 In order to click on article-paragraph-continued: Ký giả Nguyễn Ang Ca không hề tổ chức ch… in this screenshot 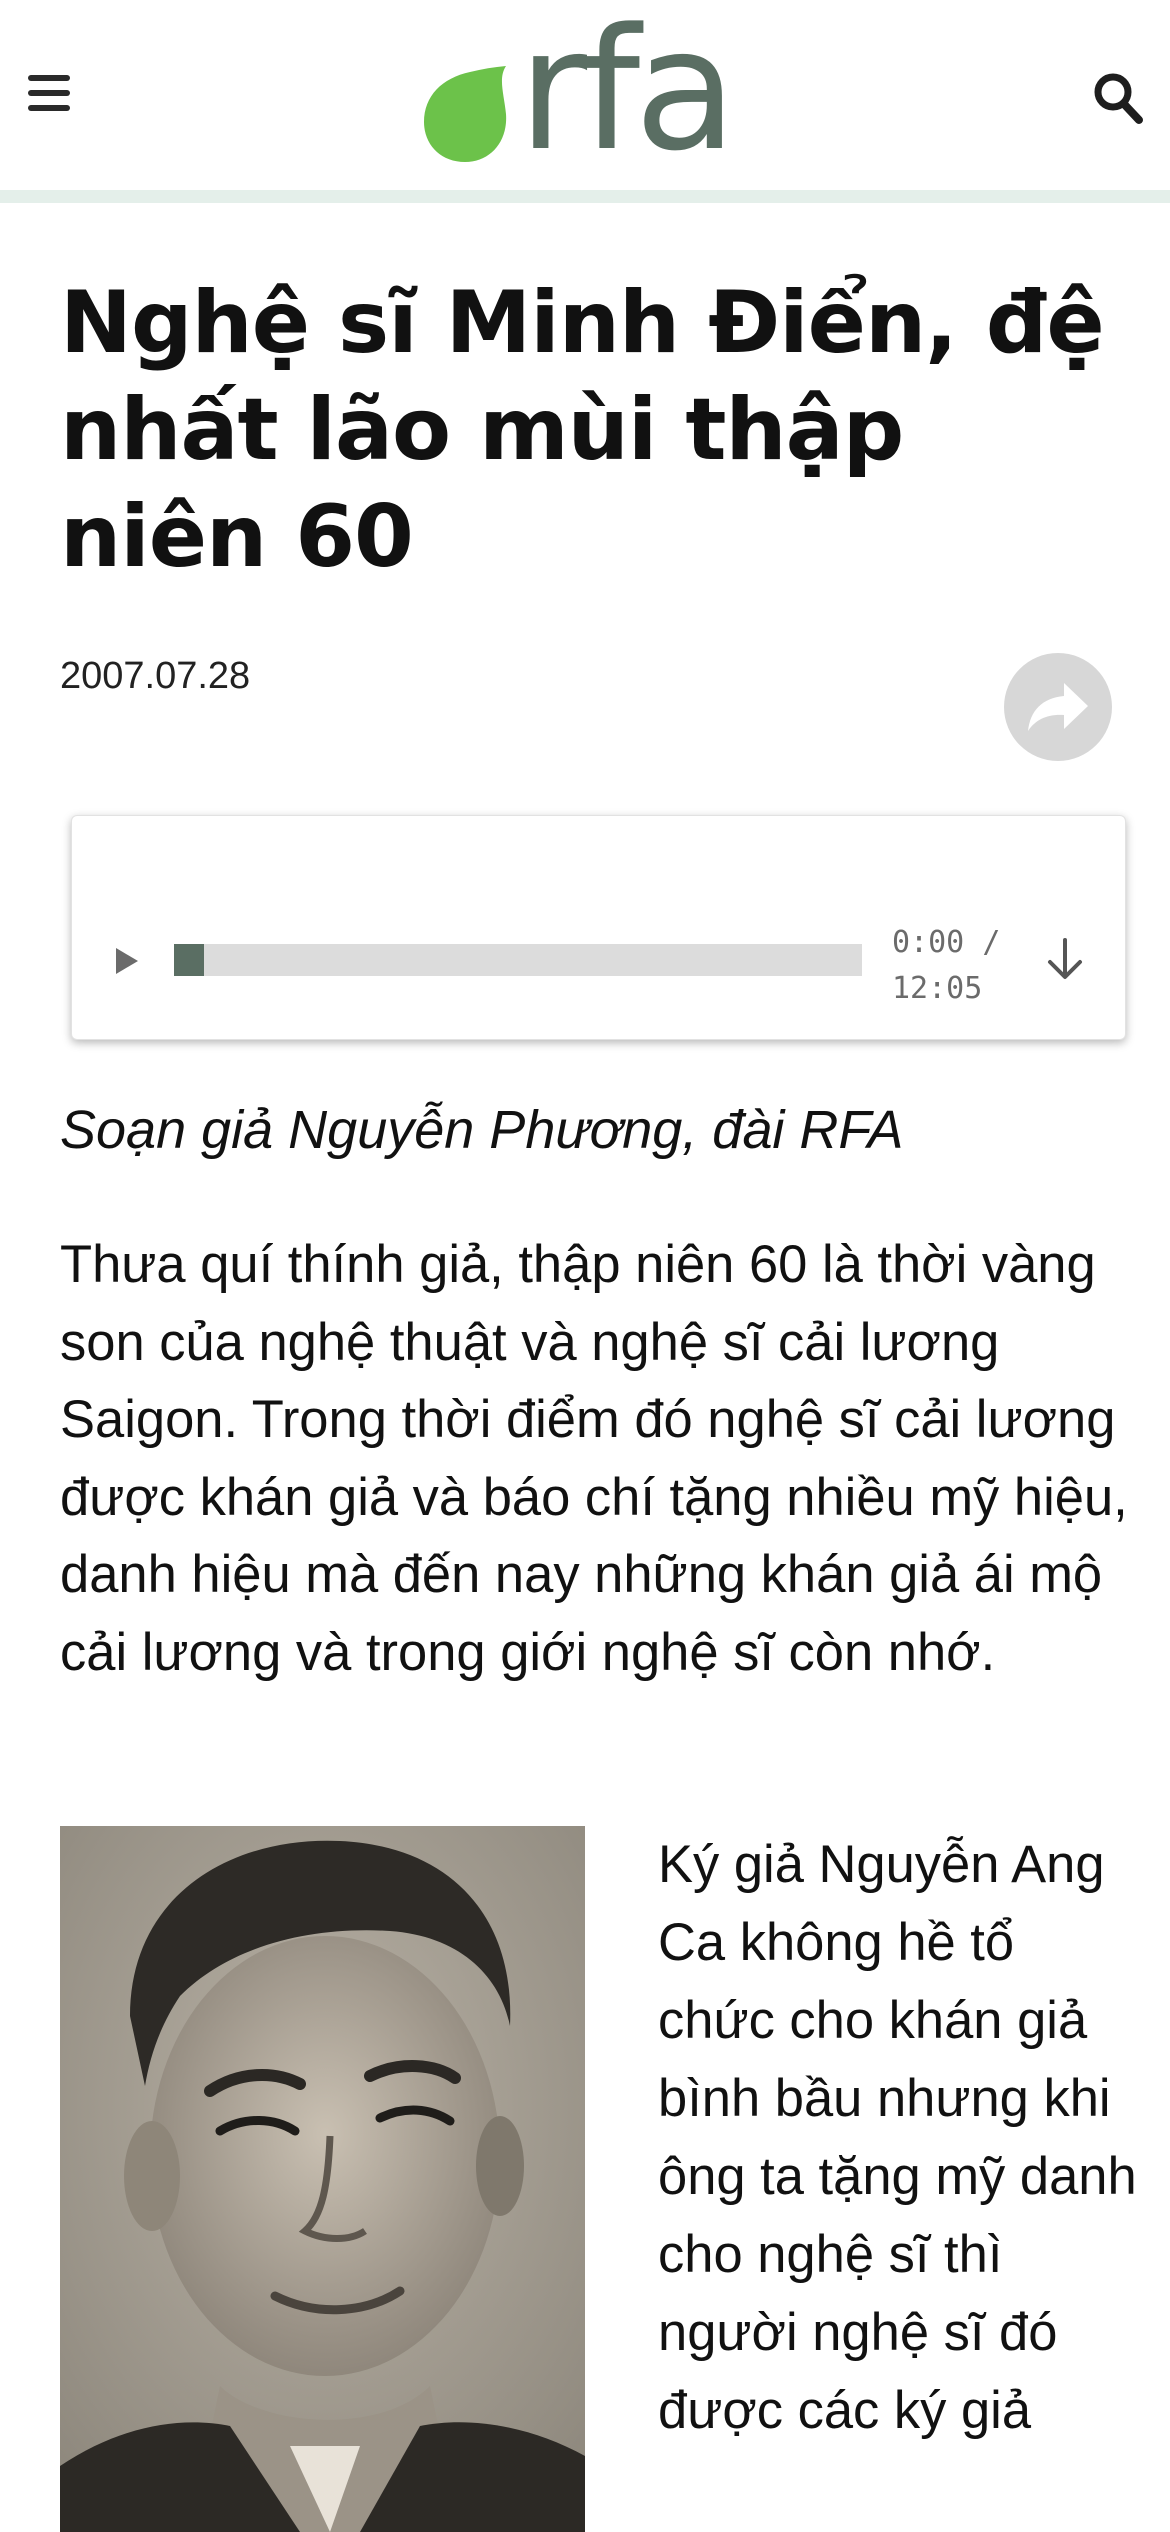, I will do `click(897, 2137)`.